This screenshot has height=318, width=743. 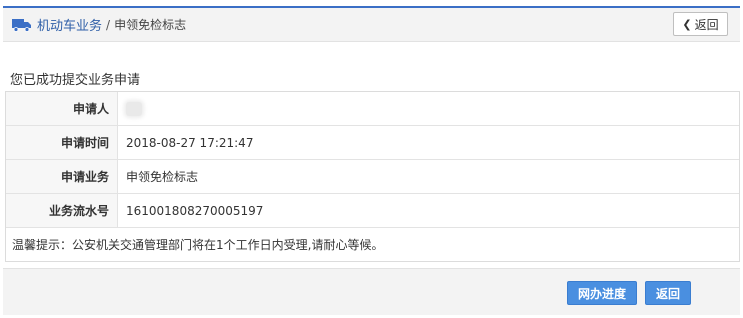 What do you see at coordinates (62, 176) in the screenshot?
I see `detail-label: 申请业务` at bounding box center [62, 176].